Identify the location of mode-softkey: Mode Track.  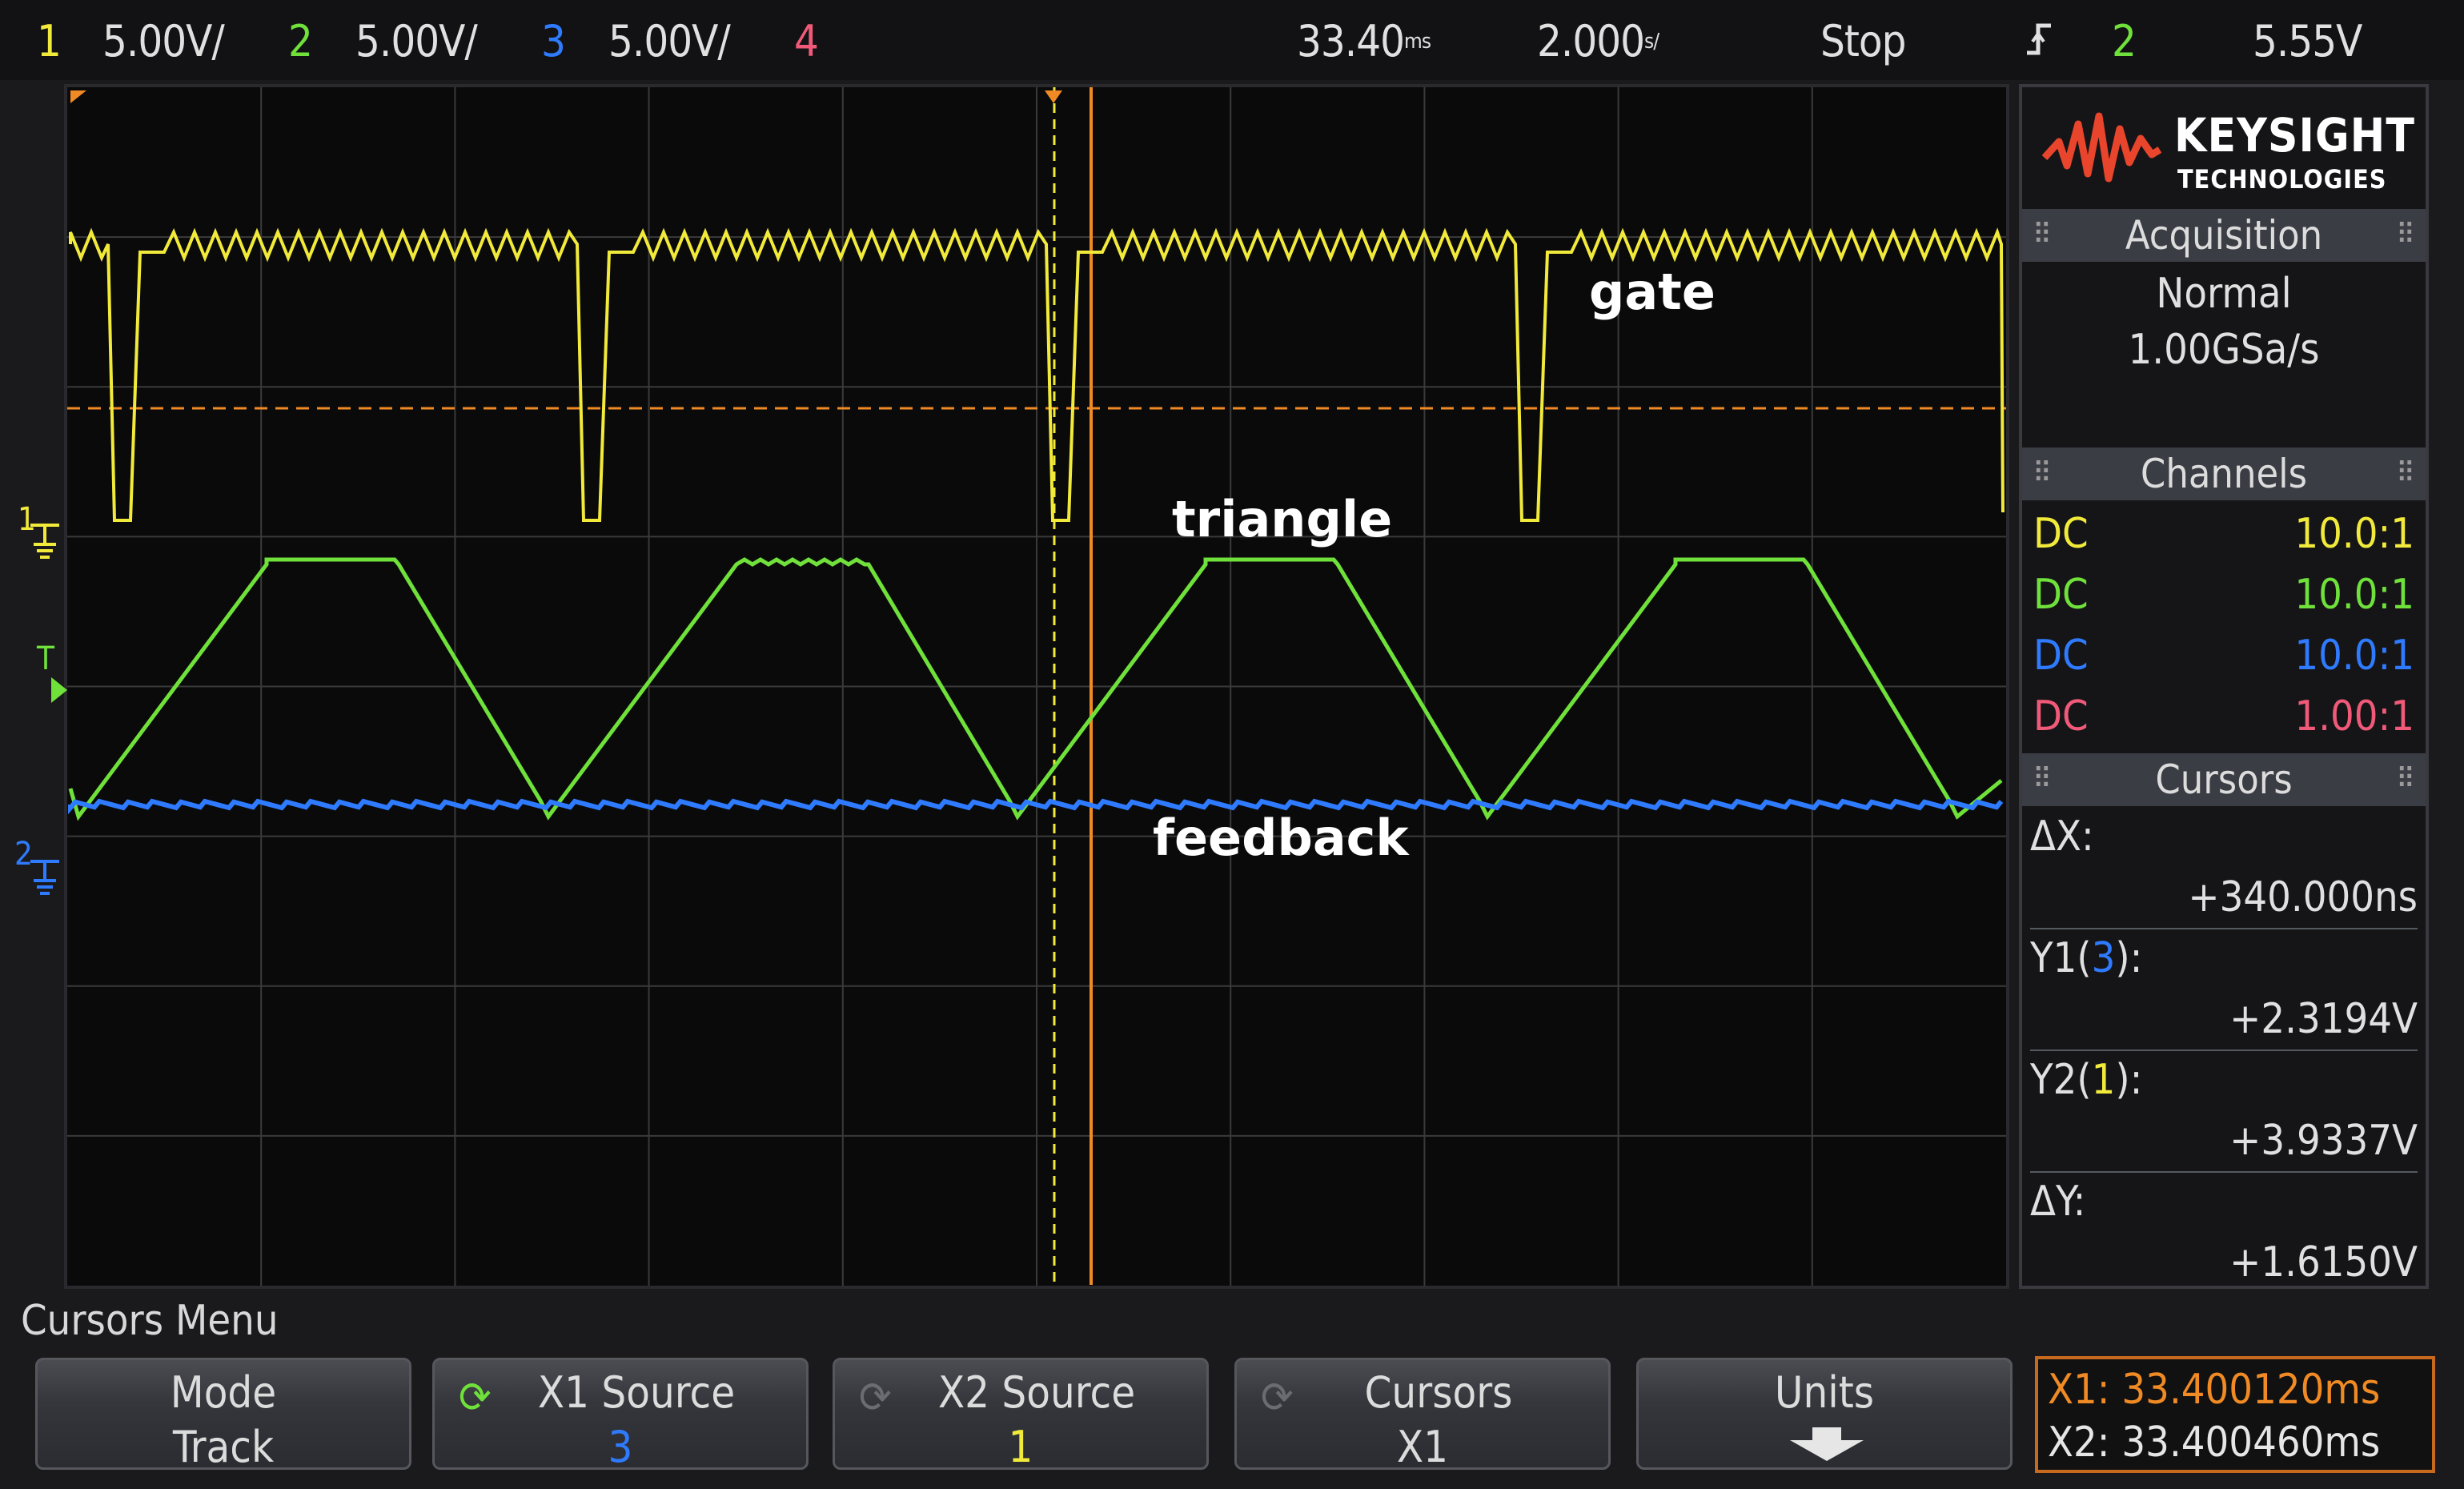
(223, 1415).